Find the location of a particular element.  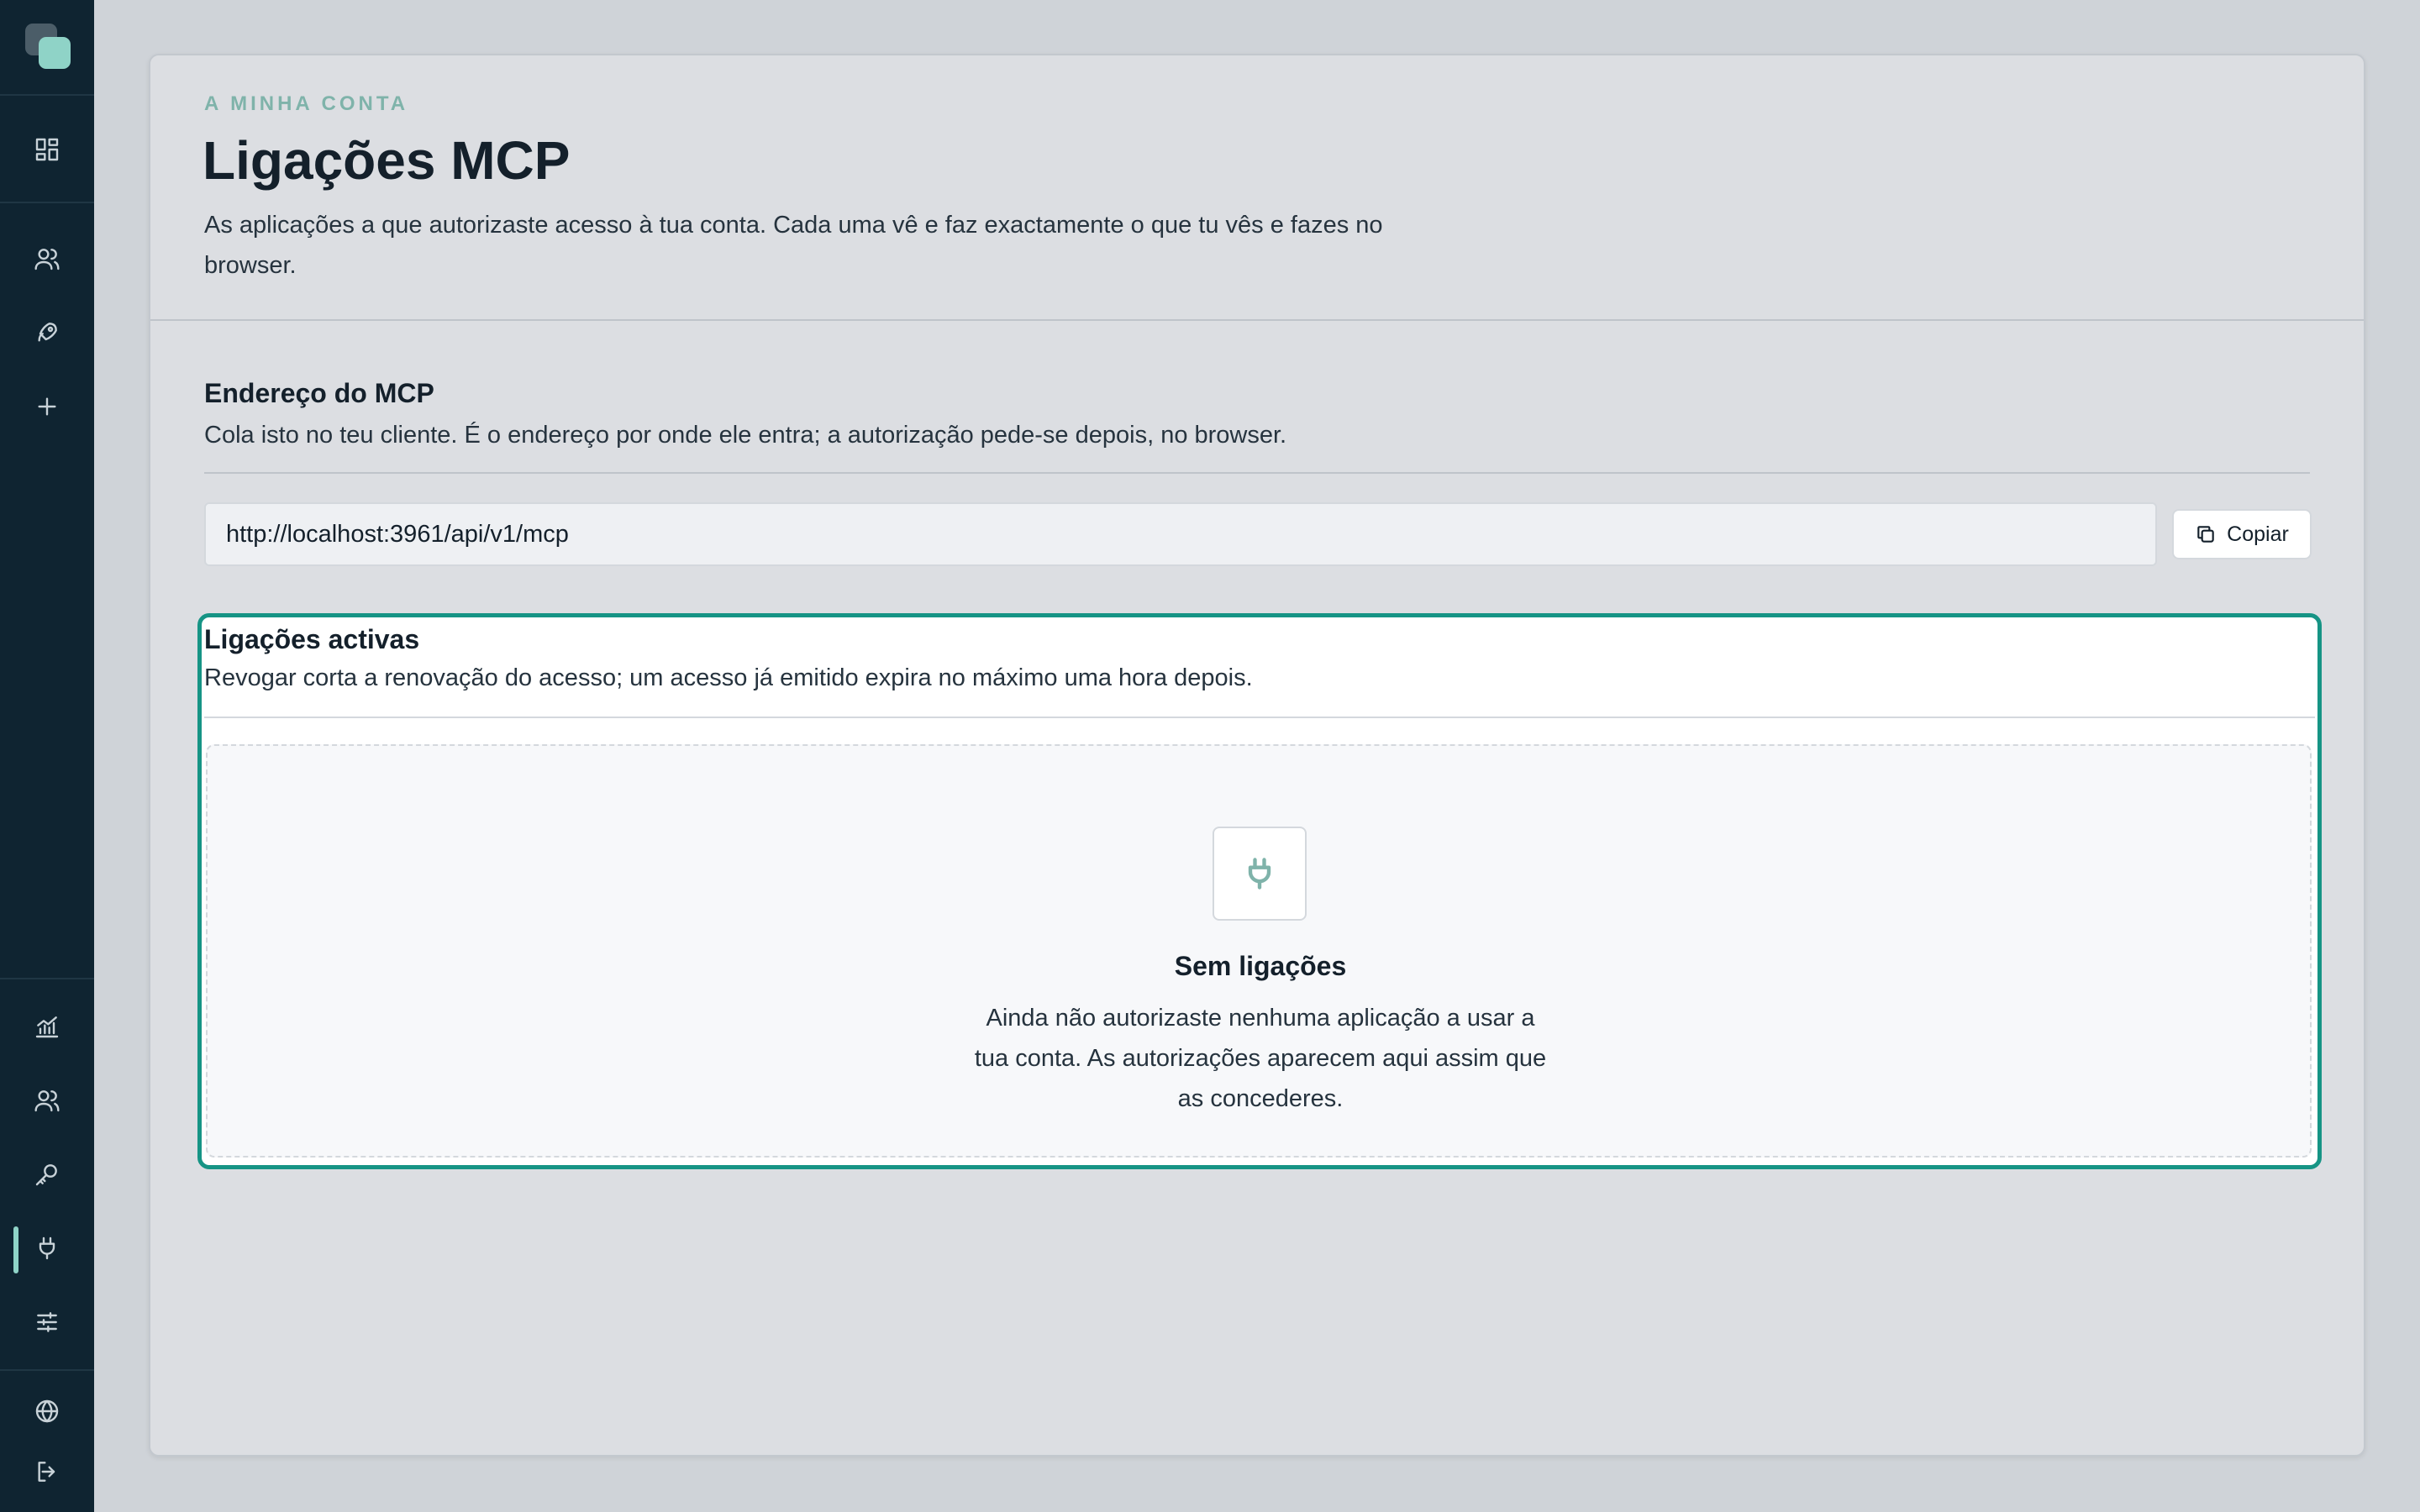

mcp-url-field is located at coordinates (1180, 534).